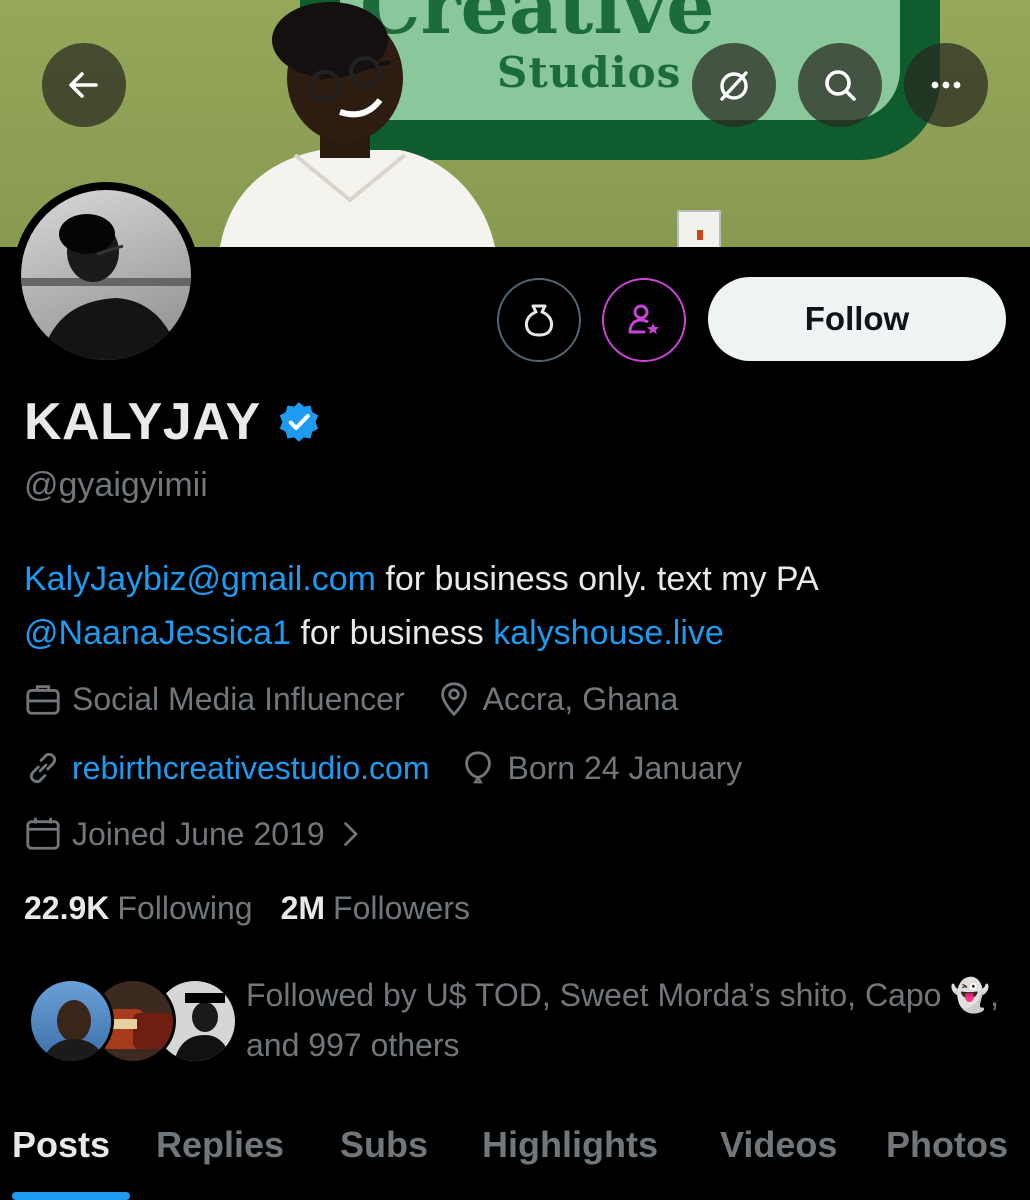  I want to click on website: rebirthcreativestudio.com, so click(226, 768).